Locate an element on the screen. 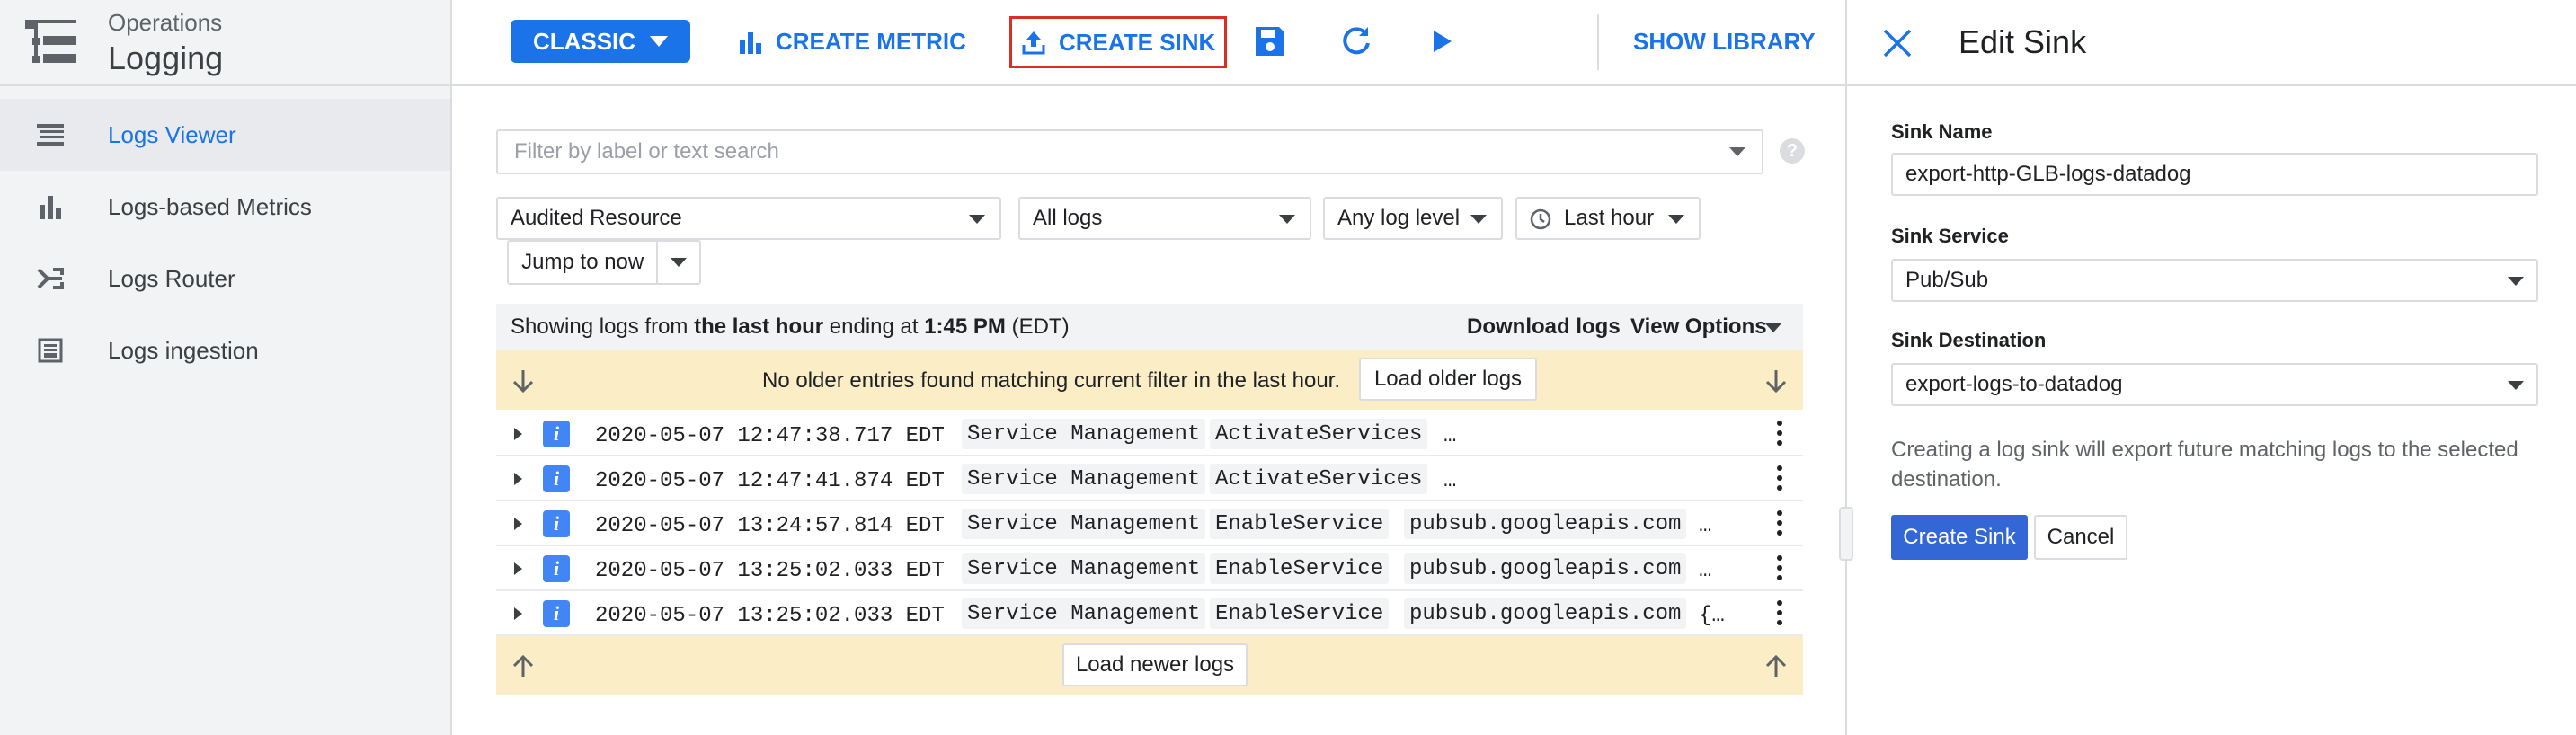 This screenshot has width=2576, height=735. view-options-dropdown: View Options is located at coordinates (1698, 327).